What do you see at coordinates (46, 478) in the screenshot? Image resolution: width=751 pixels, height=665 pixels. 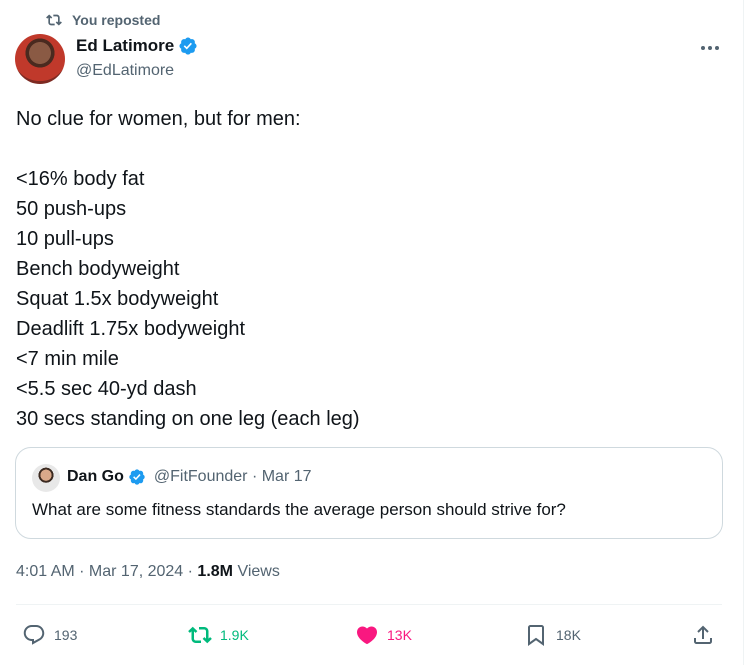 I see `quoted-avatar` at bounding box center [46, 478].